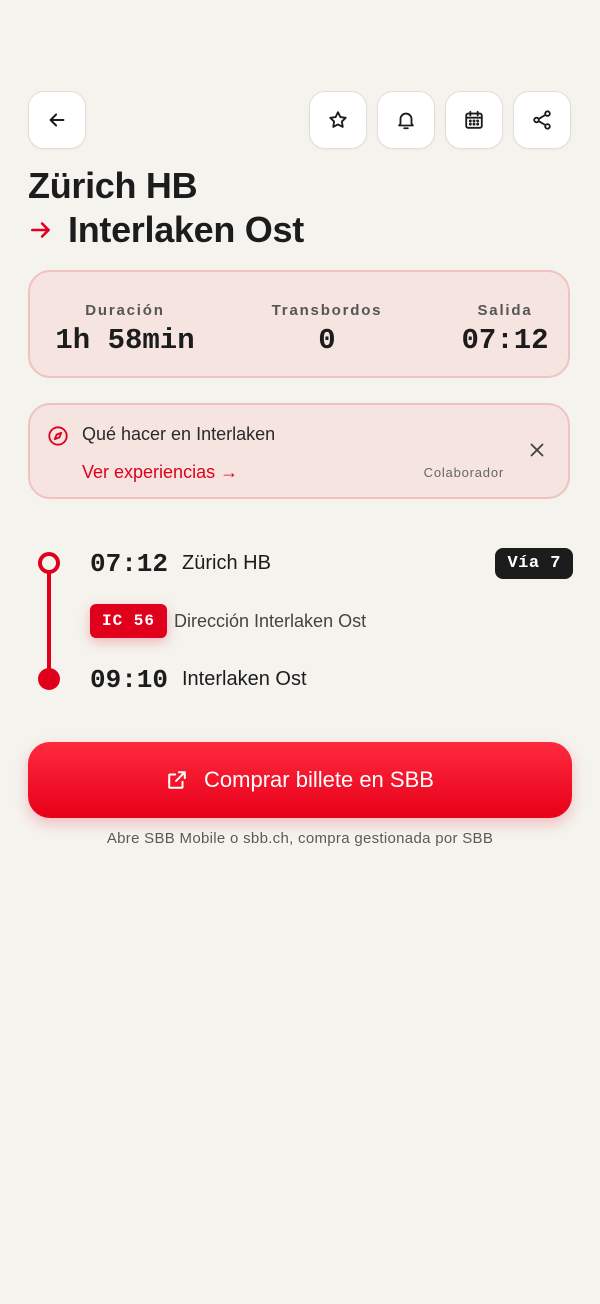 Image resolution: width=600 pixels, height=1304 pixels. I want to click on departure-value: 07:12, so click(505, 340).